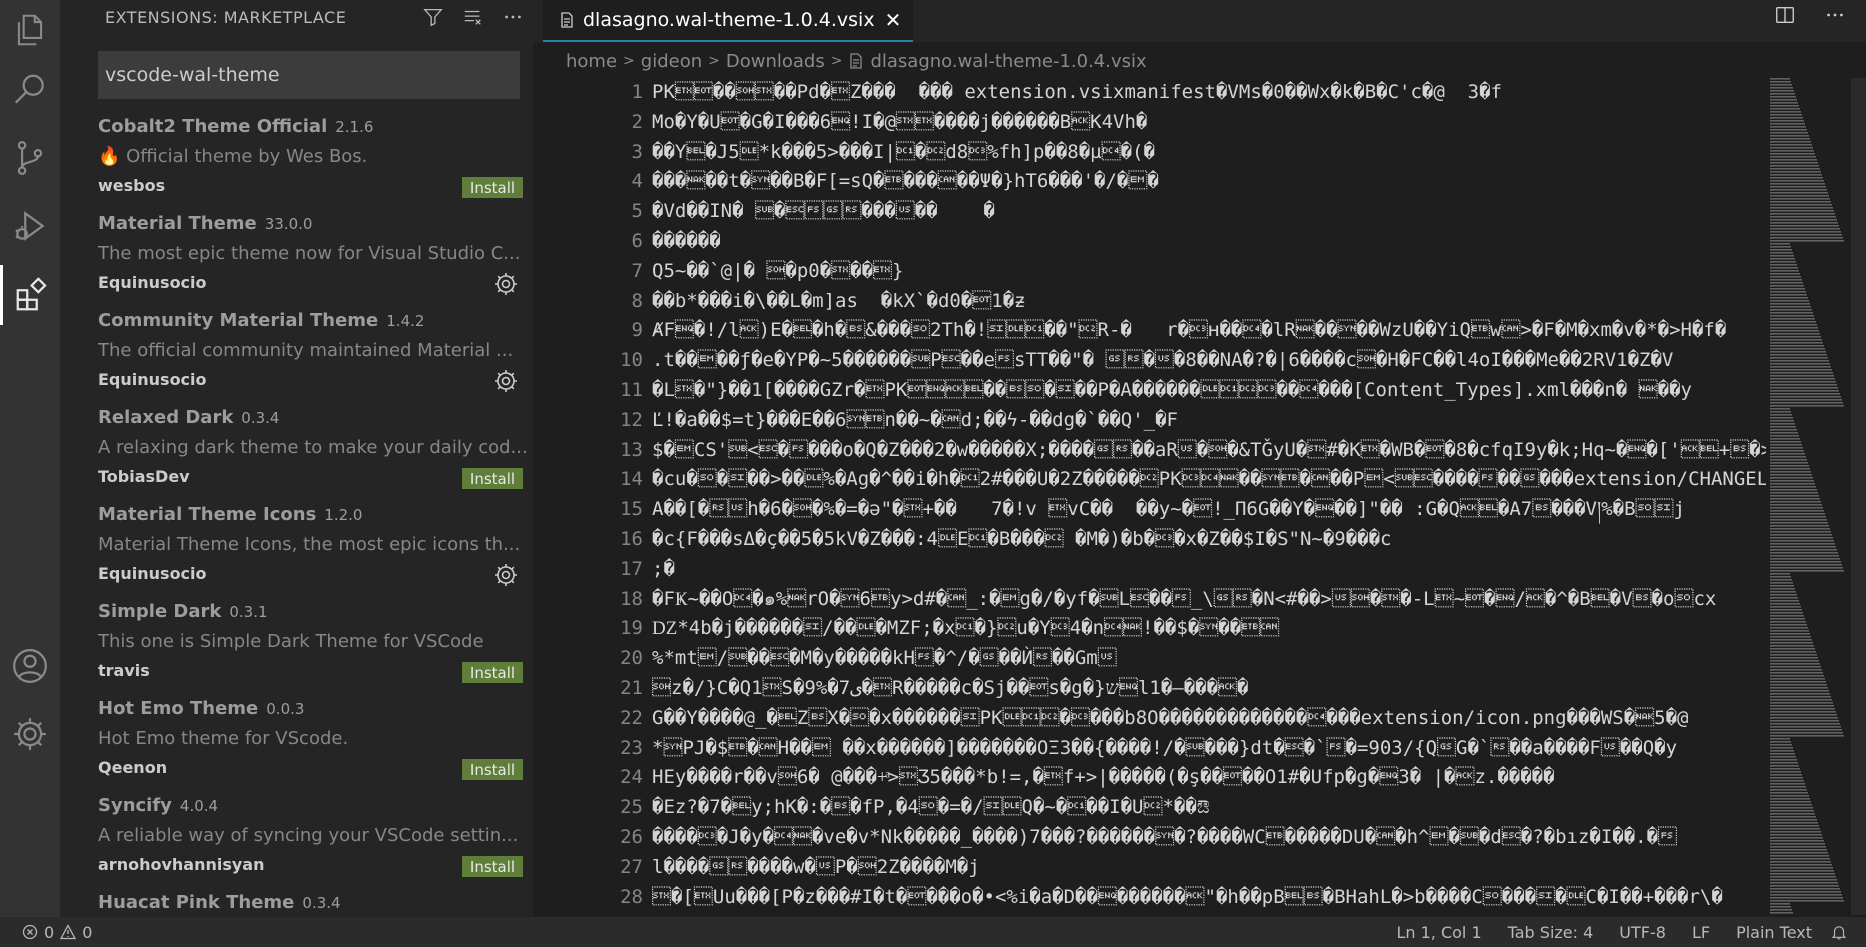  I want to click on accounts-button, so click(30, 666).